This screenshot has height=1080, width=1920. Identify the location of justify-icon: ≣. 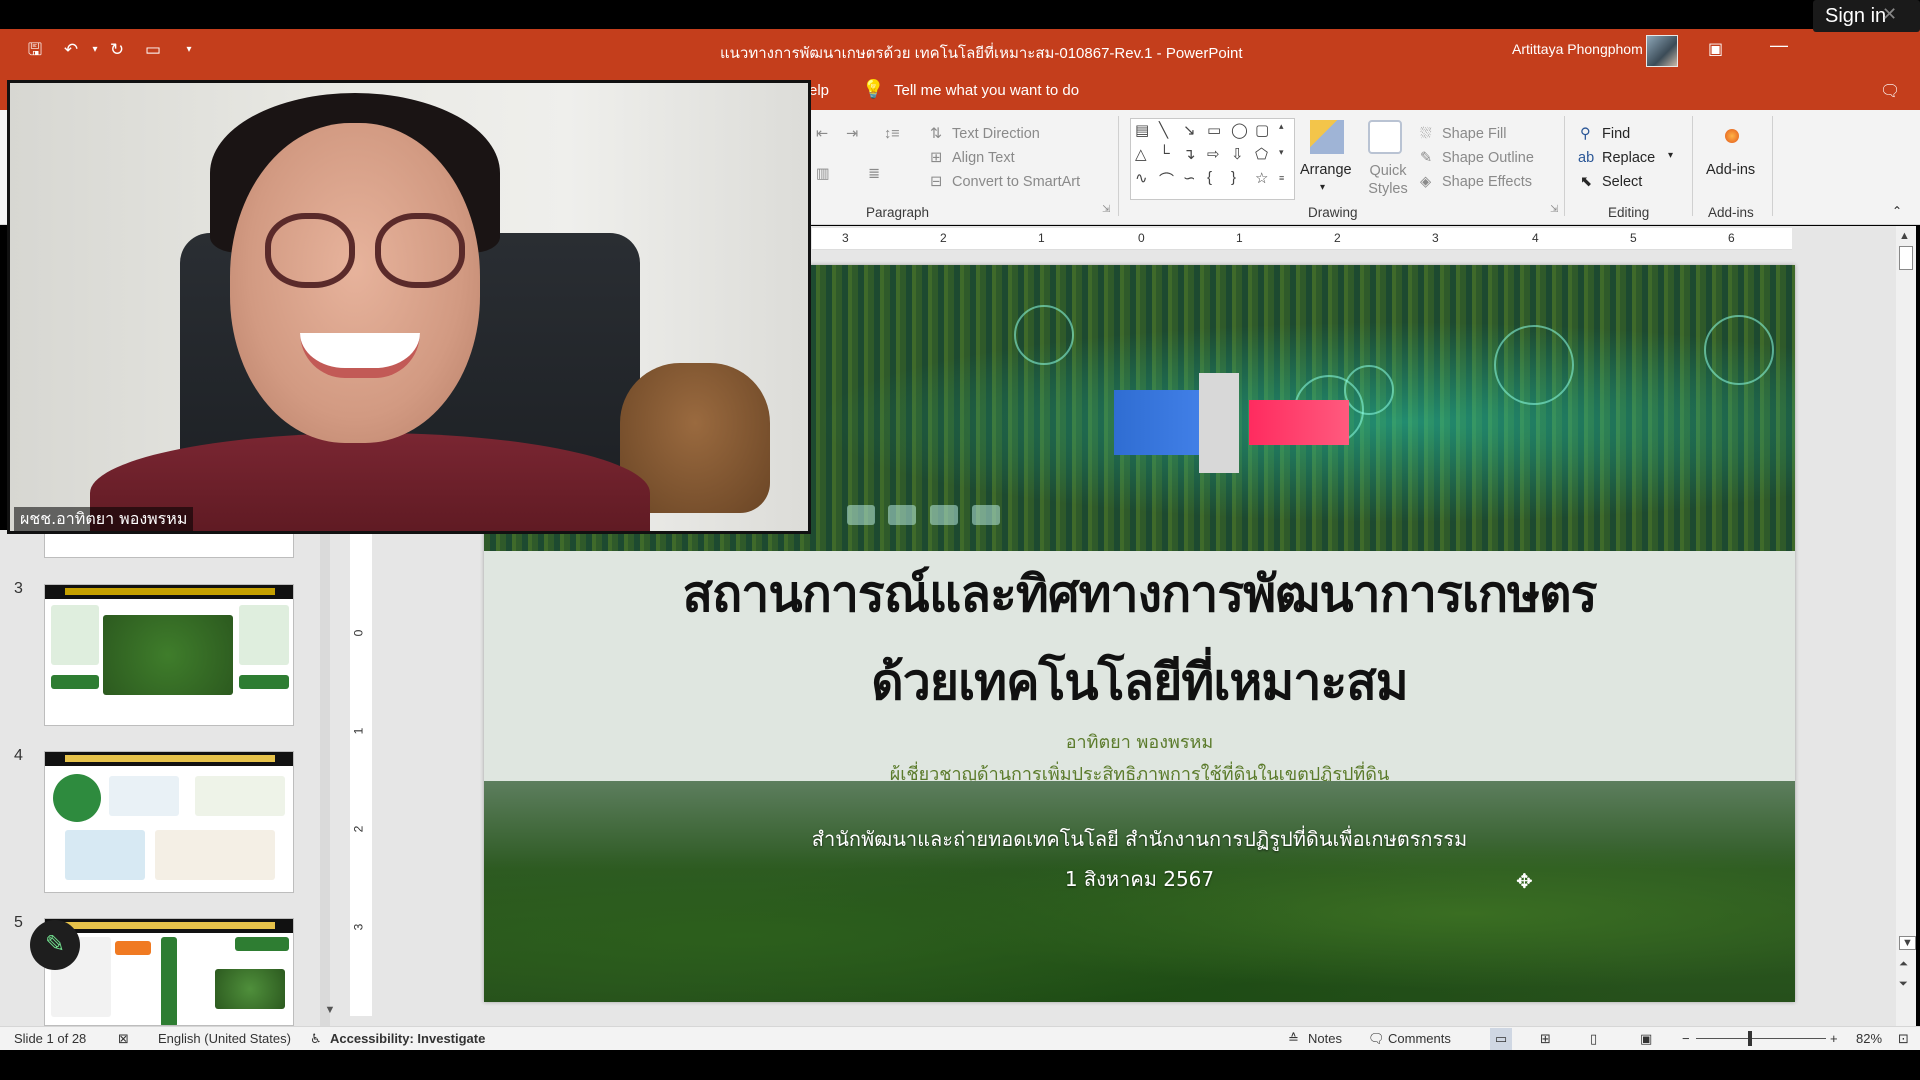
(874, 174).